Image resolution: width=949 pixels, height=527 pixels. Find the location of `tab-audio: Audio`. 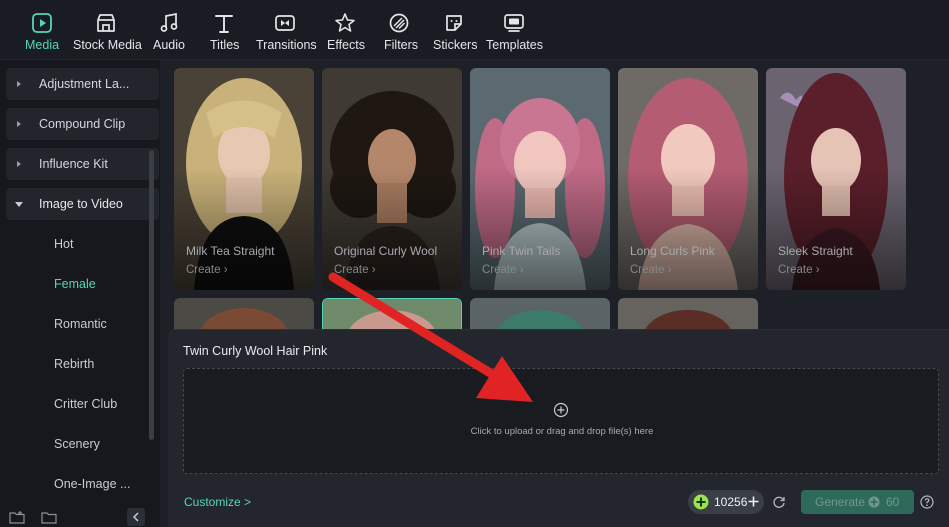

tab-audio: Audio is located at coordinates (169, 30).